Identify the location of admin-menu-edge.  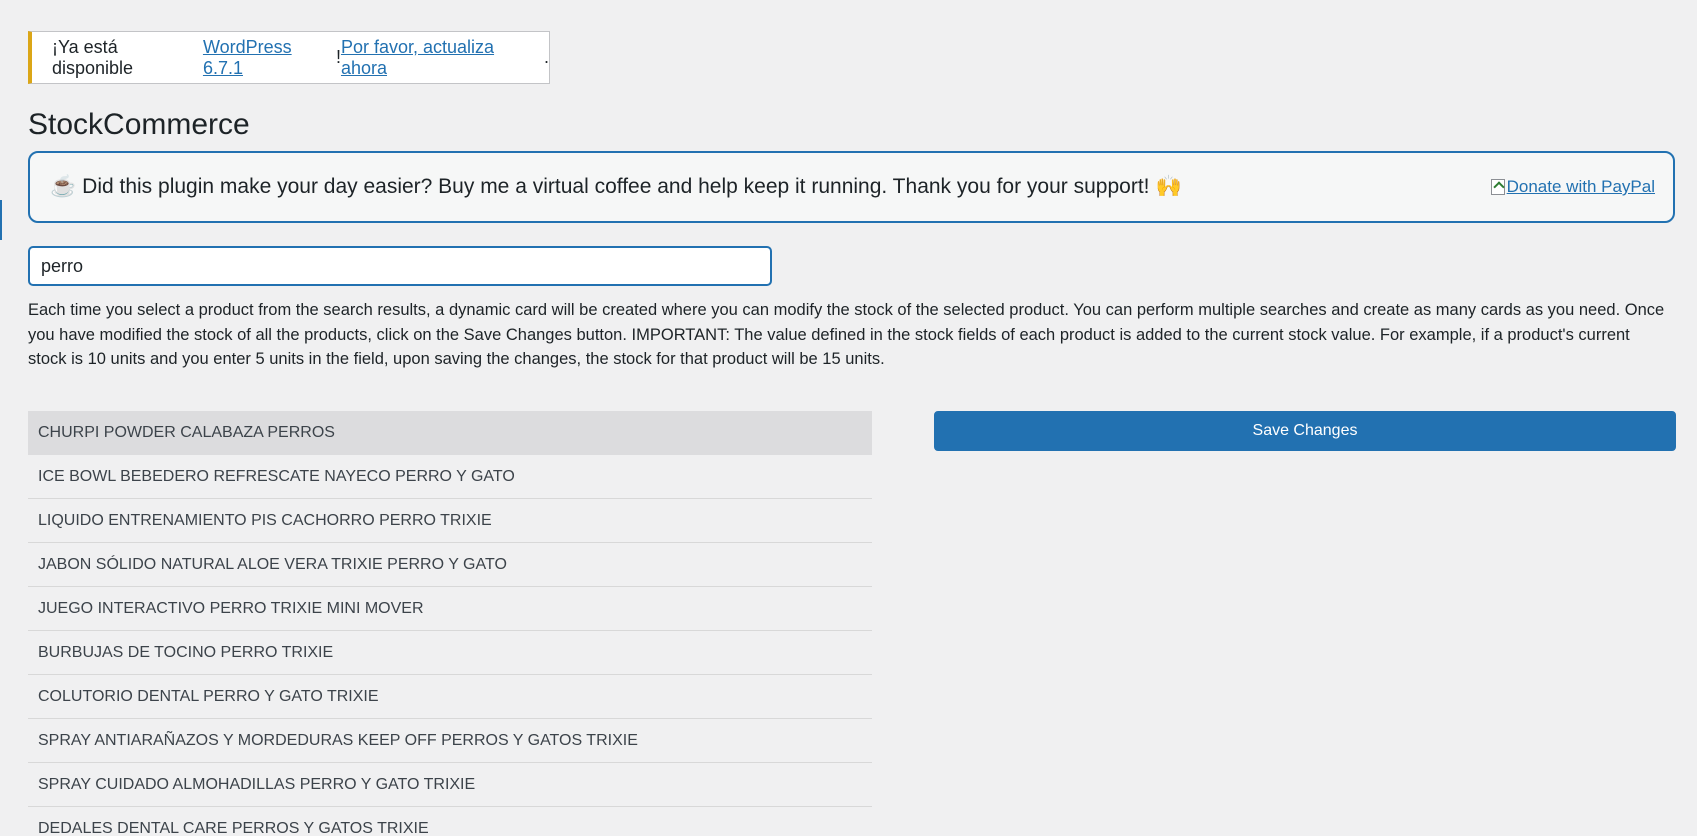
(1, 220).